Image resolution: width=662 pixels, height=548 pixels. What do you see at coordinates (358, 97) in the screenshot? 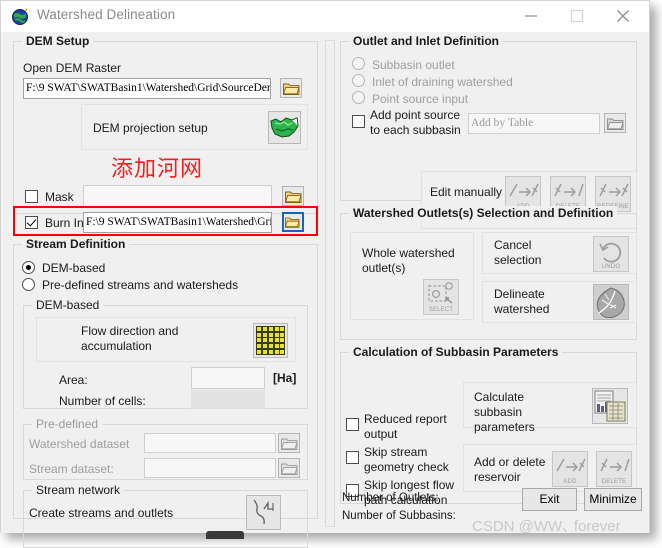
I see `radio-point-source` at bounding box center [358, 97].